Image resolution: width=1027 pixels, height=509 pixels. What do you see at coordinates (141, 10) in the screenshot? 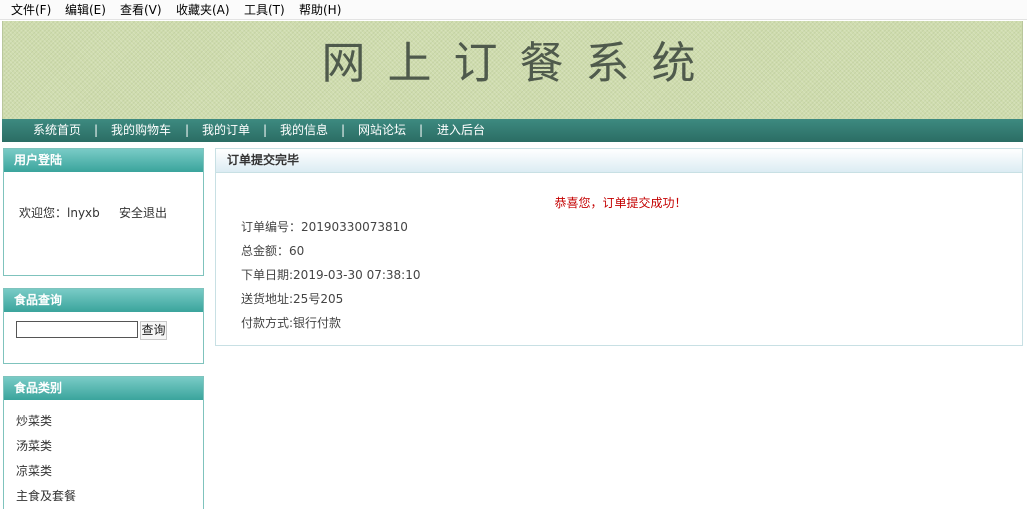
I see `menu-view: 查看(V)` at bounding box center [141, 10].